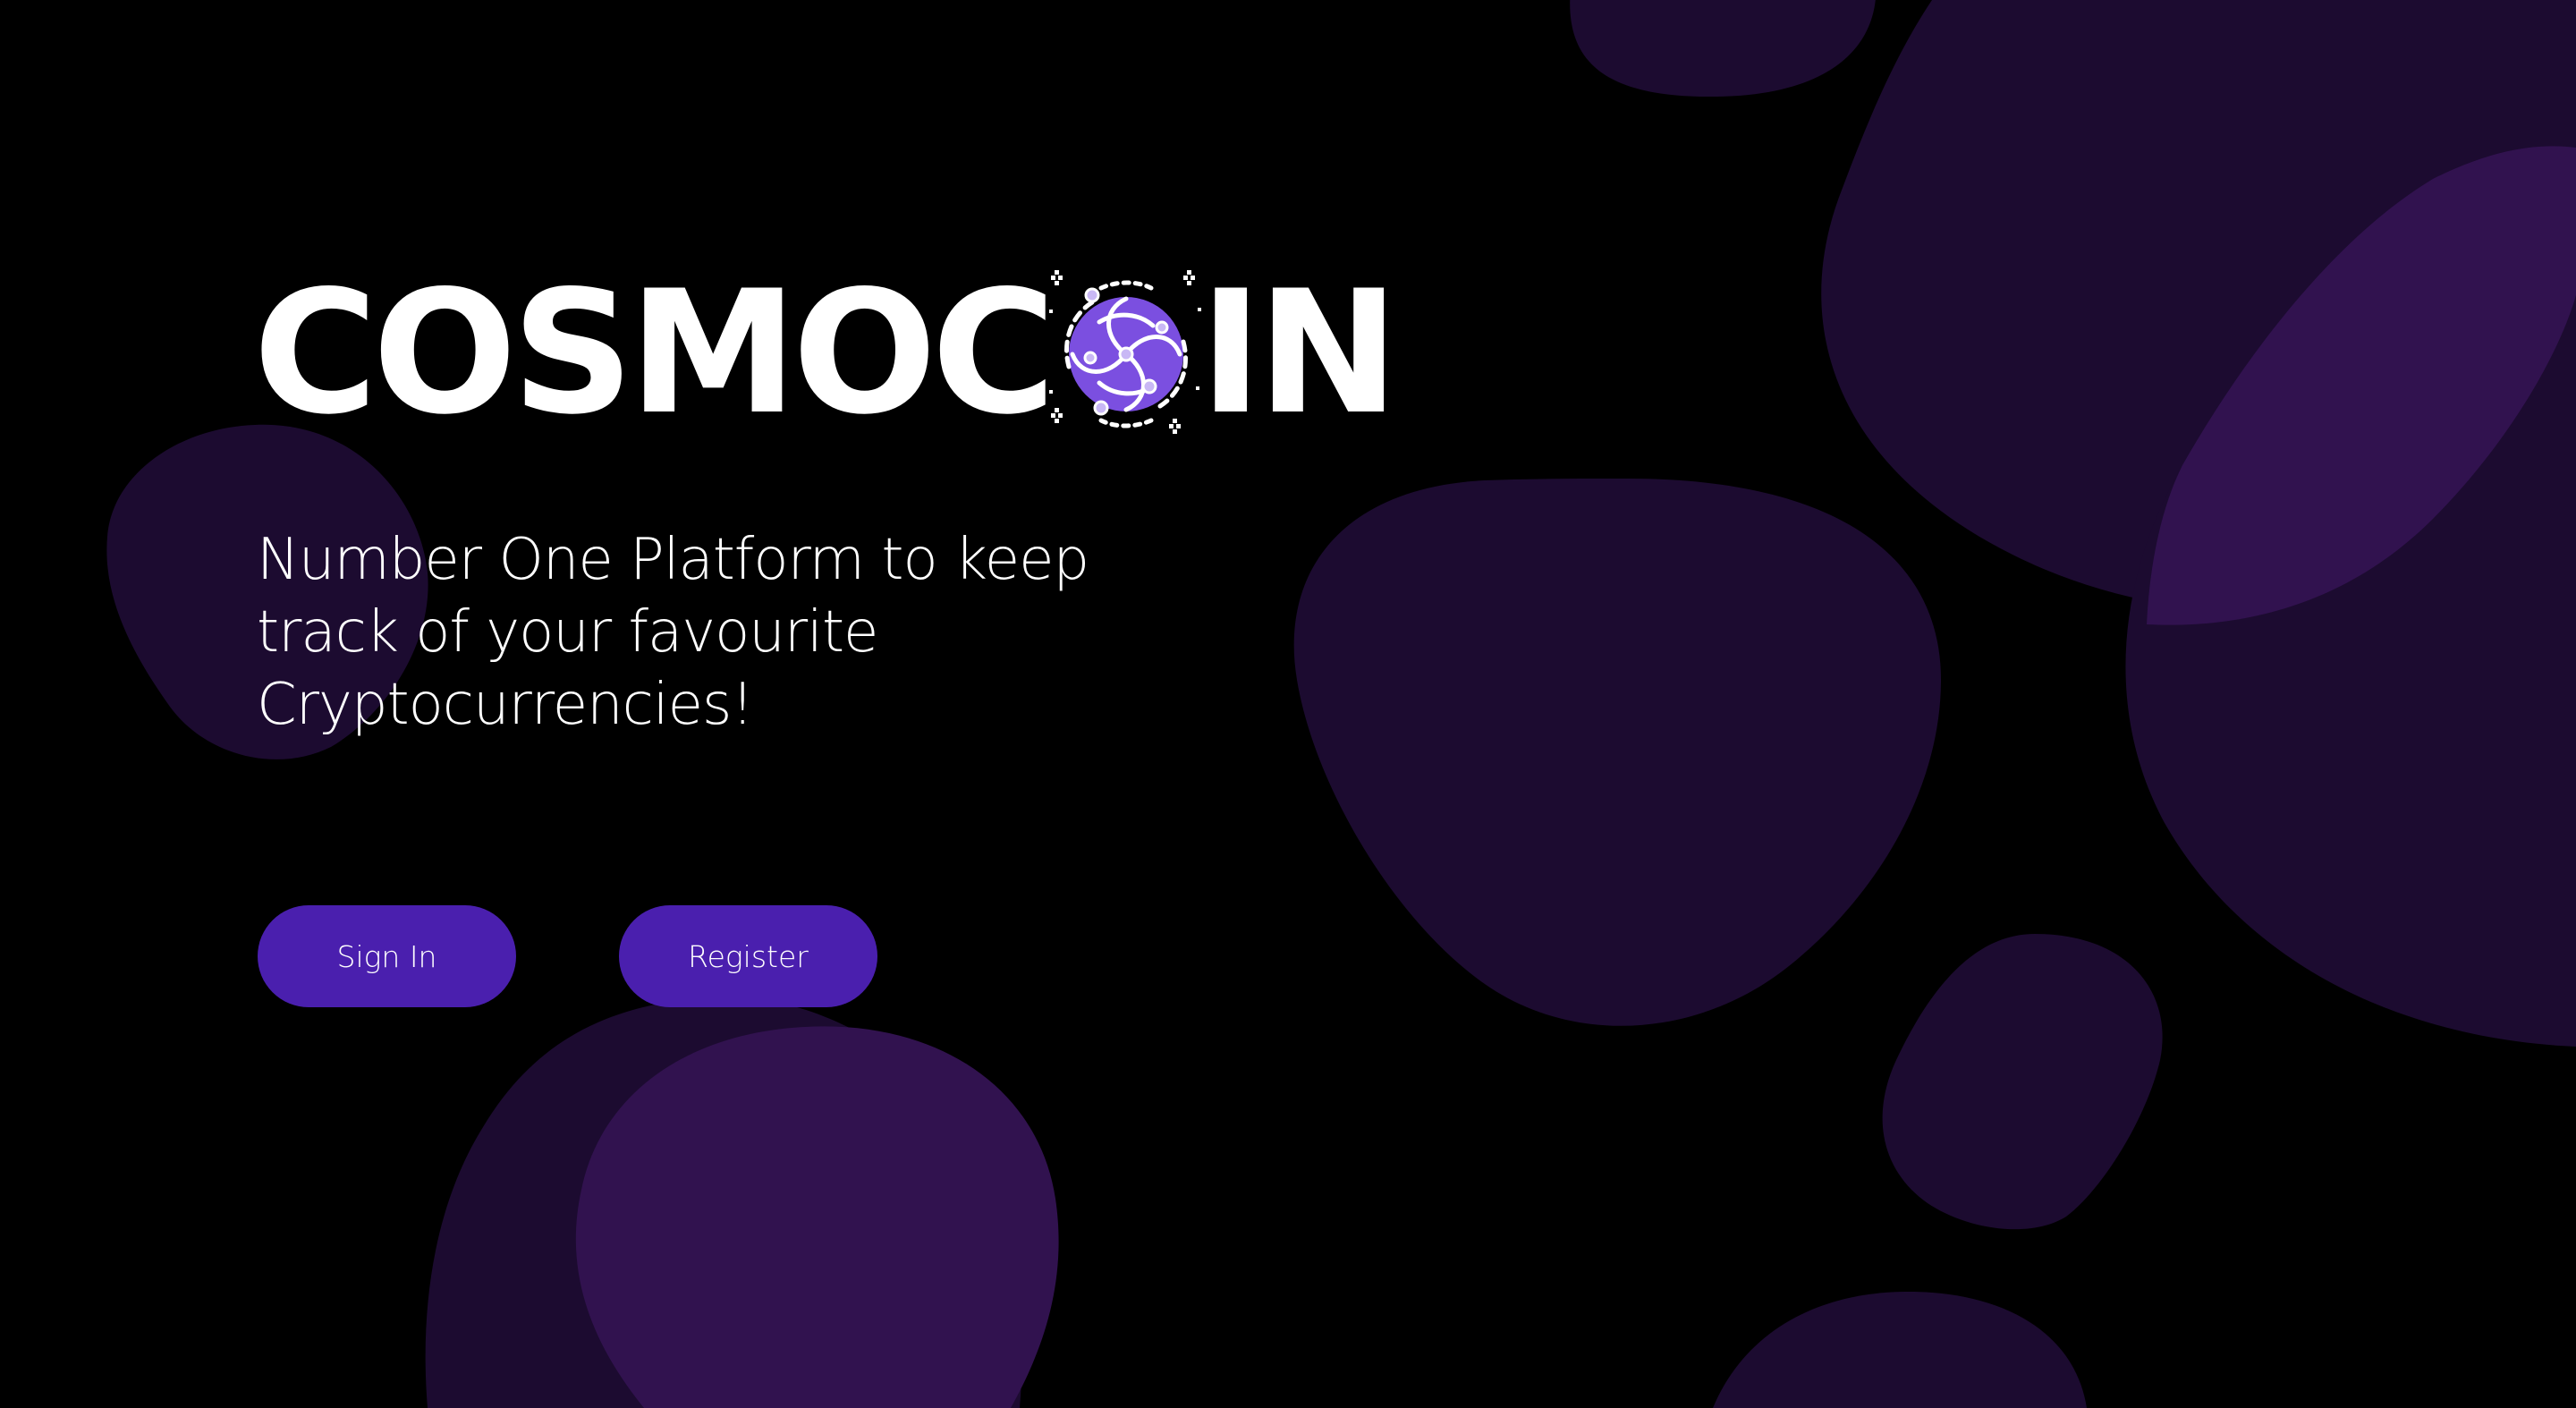 The image size is (2576, 1408). I want to click on brand-name-suffix: IN, so click(1299, 353).